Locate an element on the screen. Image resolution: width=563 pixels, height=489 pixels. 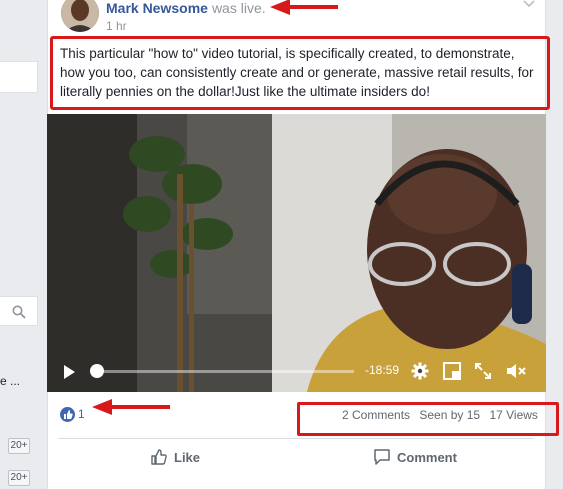
video-scrubber-handle is located at coordinates (97, 371).